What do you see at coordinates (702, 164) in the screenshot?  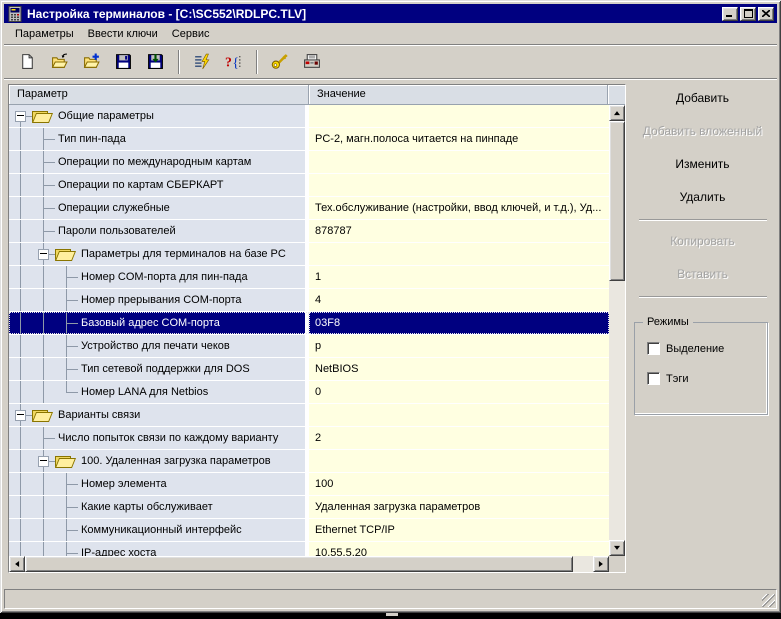 I see `panel-button-2: Изменить` at bounding box center [702, 164].